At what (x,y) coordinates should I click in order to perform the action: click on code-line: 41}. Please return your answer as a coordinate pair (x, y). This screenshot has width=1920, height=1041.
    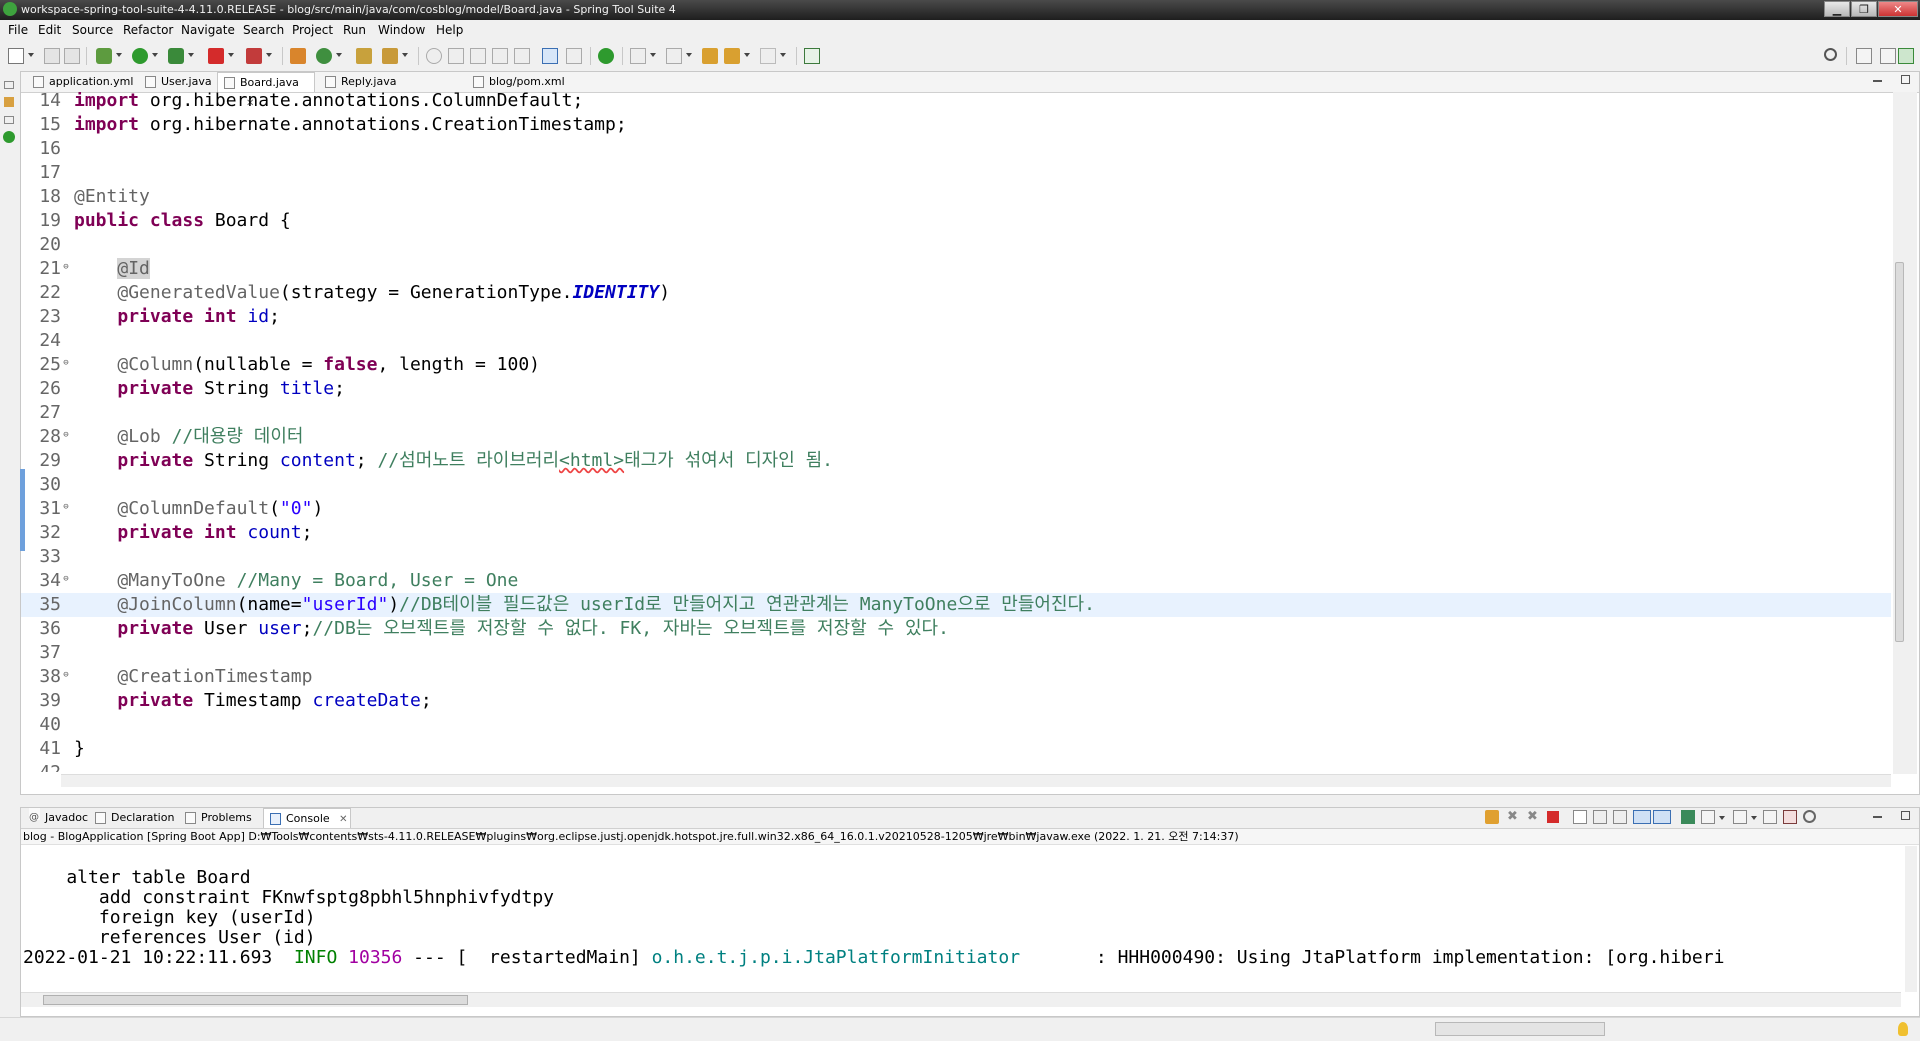
    Looking at the image, I should click on (956, 749).